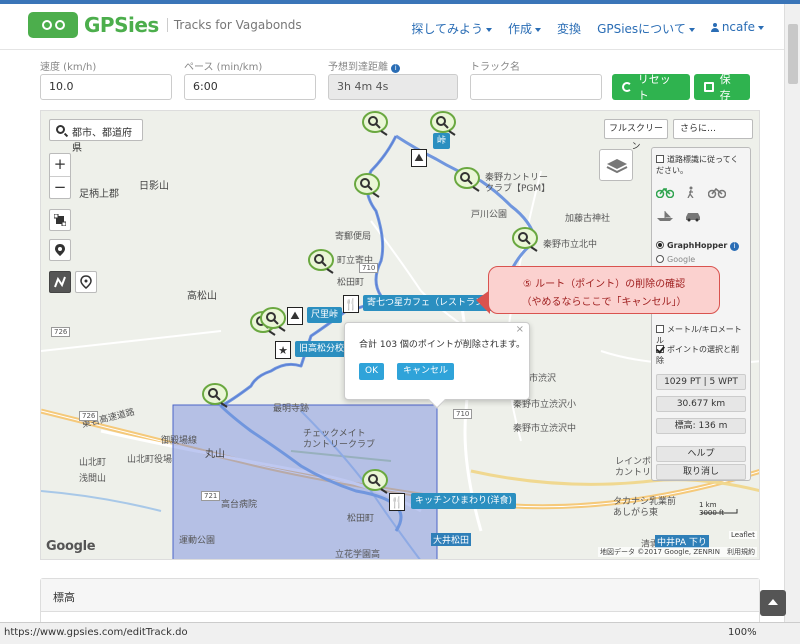  I want to click on fullscreen-button: フルスクリーン, so click(636, 135).